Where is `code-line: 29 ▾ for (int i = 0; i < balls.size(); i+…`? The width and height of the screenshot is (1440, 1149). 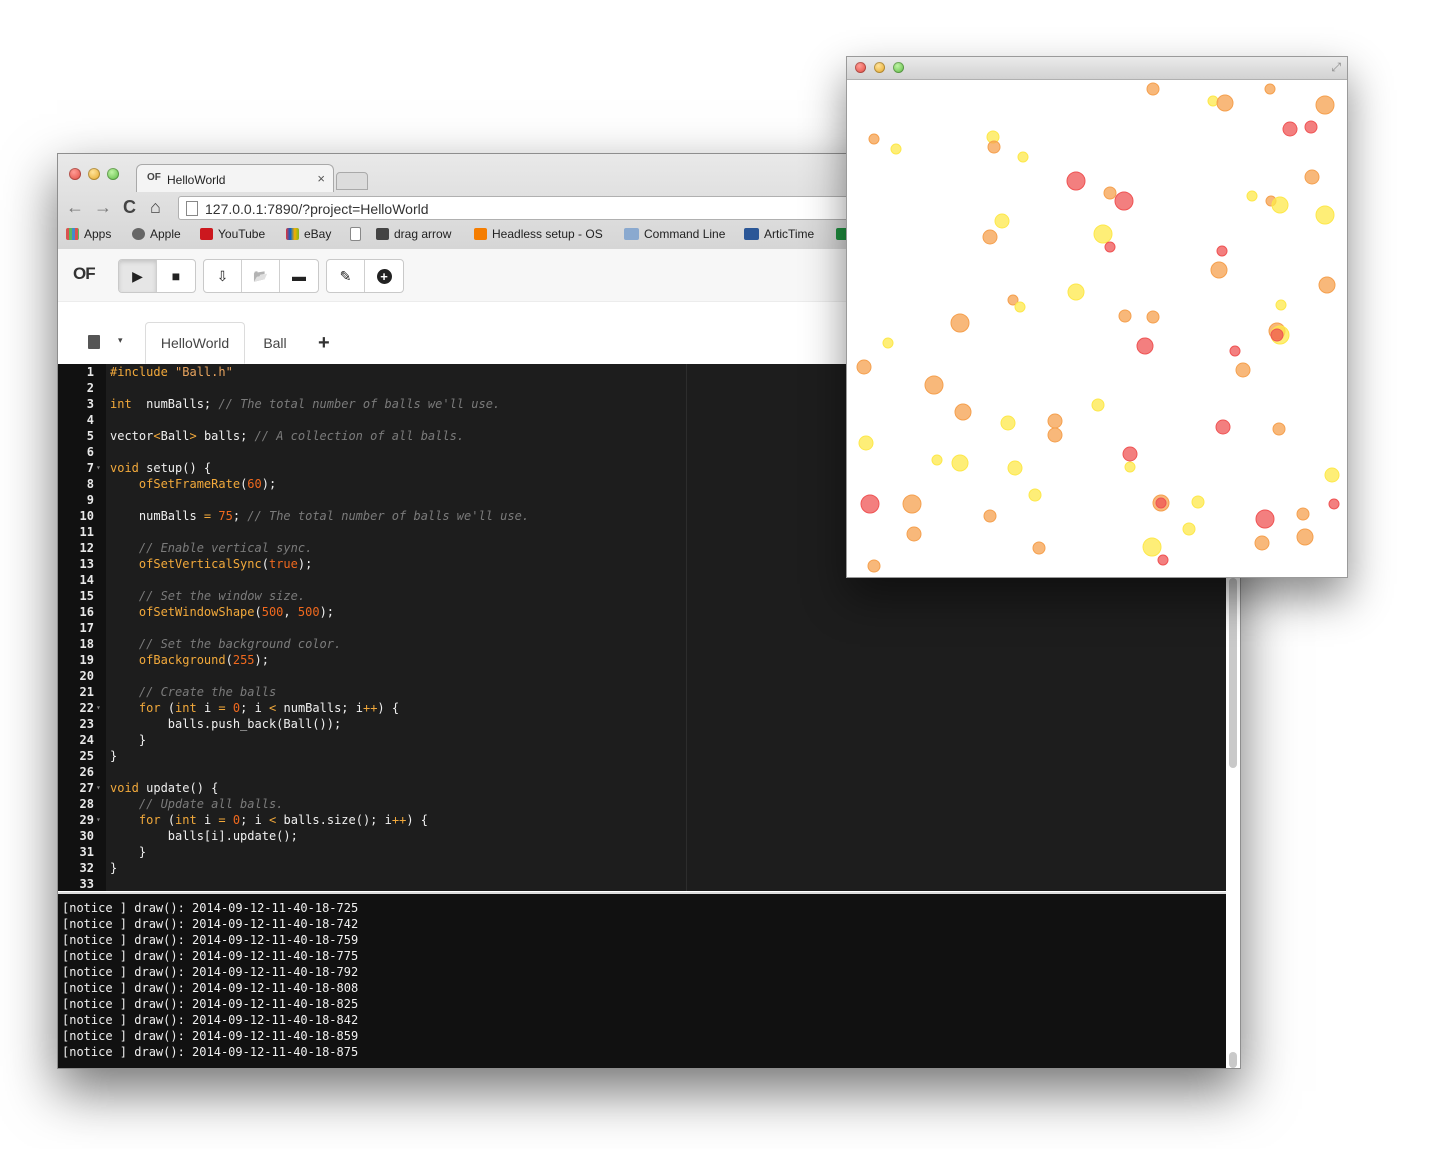 code-line: 29 ▾ for (int i = 0; i < balls.size(); i+… is located at coordinates (642, 820).